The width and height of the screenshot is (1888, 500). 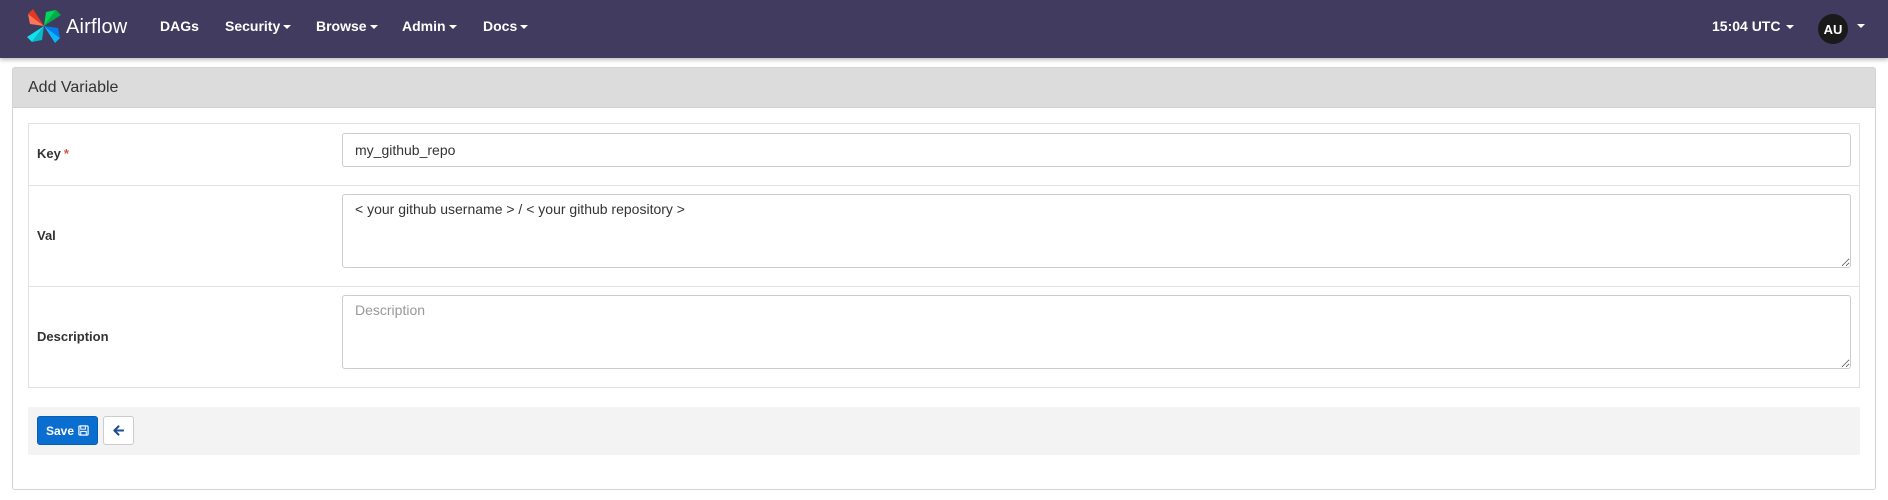 What do you see at coordinates (44, 26) in the screenshot?
I see `airflow-logo-icon` at bounding box center [44, 26].